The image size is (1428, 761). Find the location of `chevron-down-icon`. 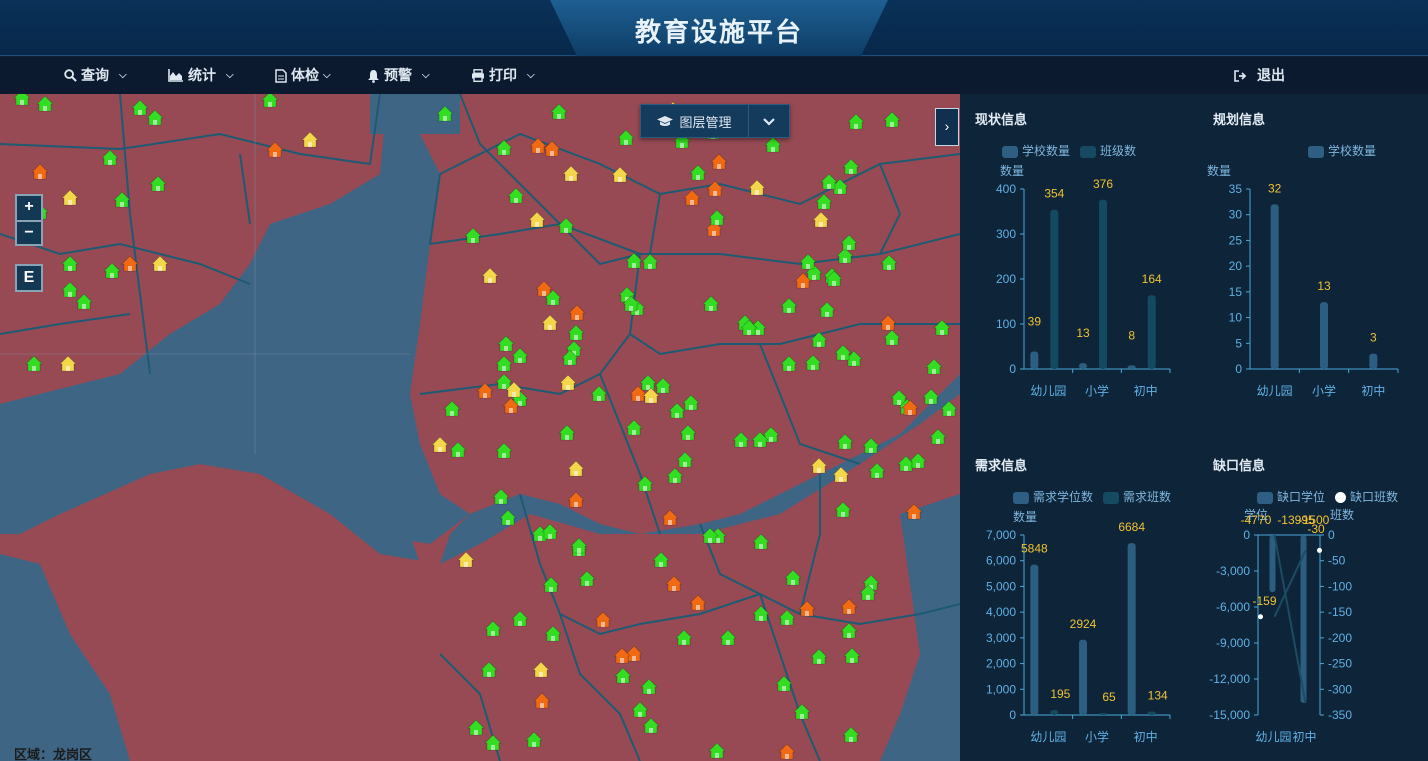

chevron-down-icon is located at coordinates (769, 121).